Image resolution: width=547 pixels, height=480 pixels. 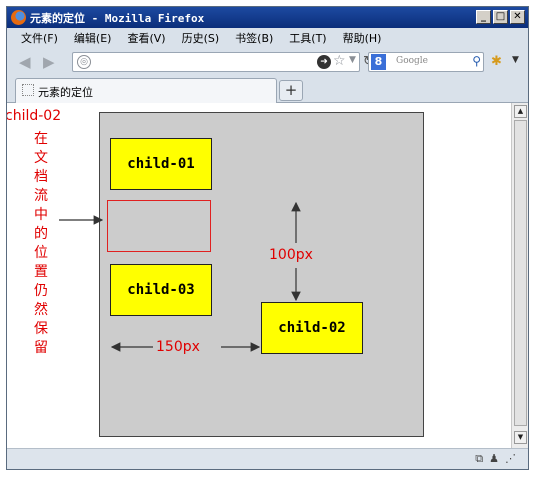 I want to click on maximize-button: □, so click(x=500, y=17).